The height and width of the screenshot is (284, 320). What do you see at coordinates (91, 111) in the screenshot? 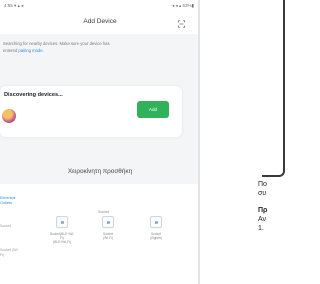
I see `discovering-card: Discovering devices... Add` at bounding box center [91, 111].